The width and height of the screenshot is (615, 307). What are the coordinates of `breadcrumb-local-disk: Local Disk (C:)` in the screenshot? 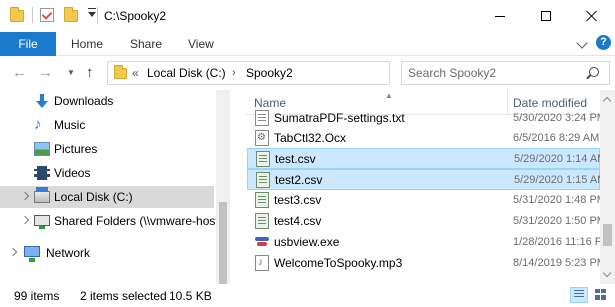 It's located at (186, 73).